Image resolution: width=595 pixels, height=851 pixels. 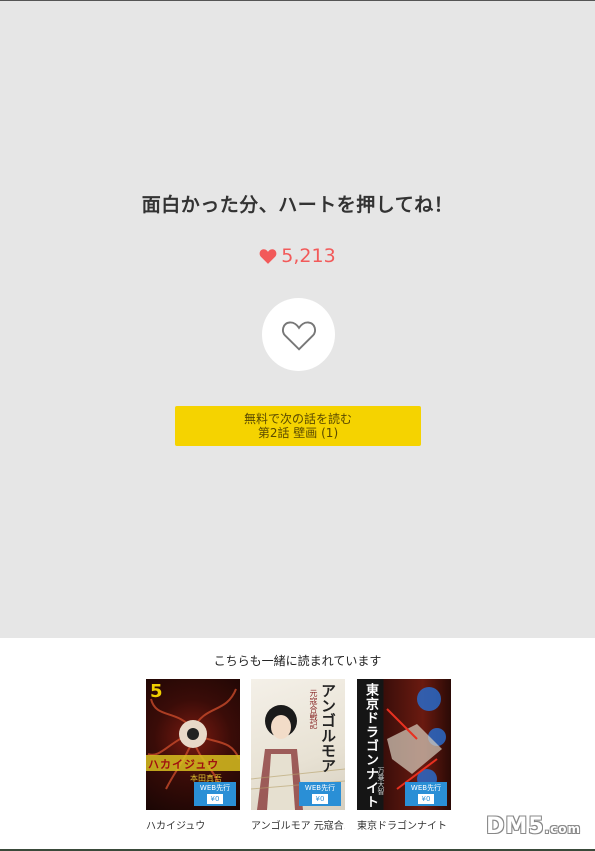 I want to click on next-chapter-title: 第2話 壁画 (1), so click(x=298, y=433).